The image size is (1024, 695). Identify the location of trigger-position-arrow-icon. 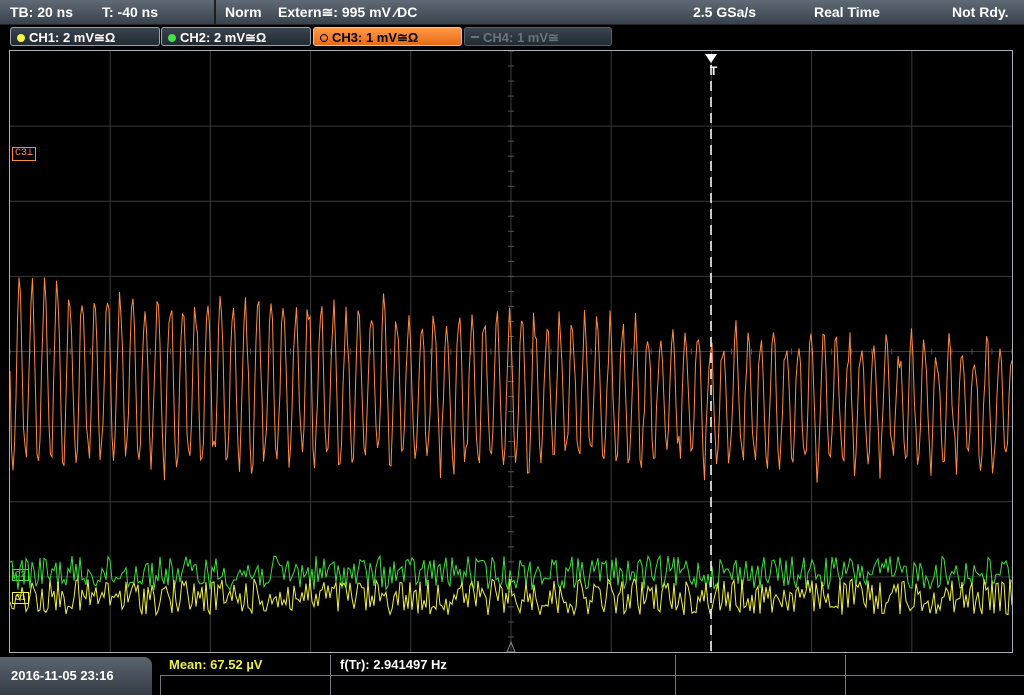
(711, 58).